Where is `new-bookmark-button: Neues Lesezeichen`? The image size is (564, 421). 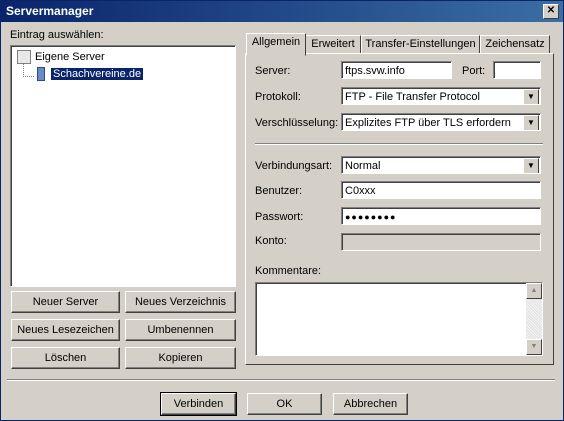
new-bookmark-button: Neues Lesezeichen is located at coordinates (65, 330).